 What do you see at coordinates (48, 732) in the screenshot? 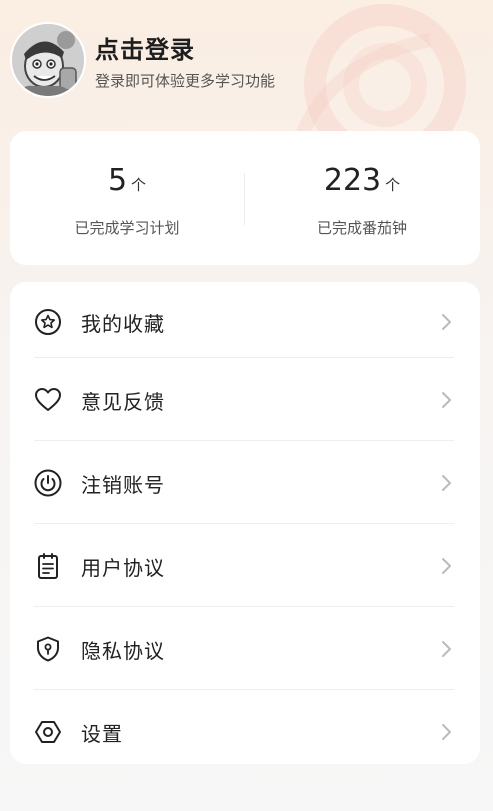
I see `hexagon-settings-icon` at bounding box center [48, 732].